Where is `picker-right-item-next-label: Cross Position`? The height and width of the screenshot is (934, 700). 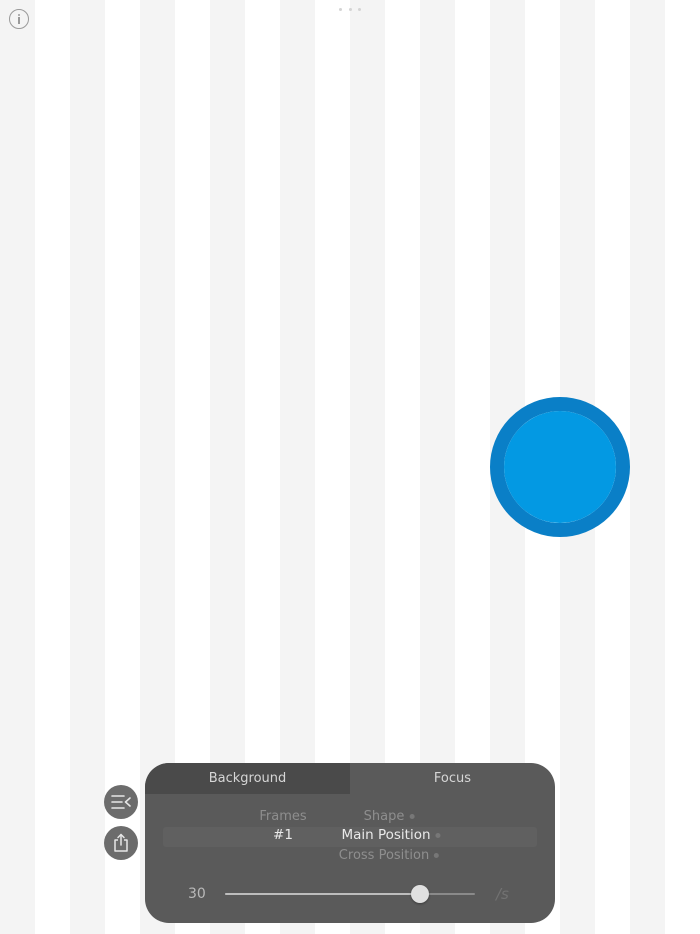 picker-right-item-next-label: Cross Position is located at coordinates (384, 855).